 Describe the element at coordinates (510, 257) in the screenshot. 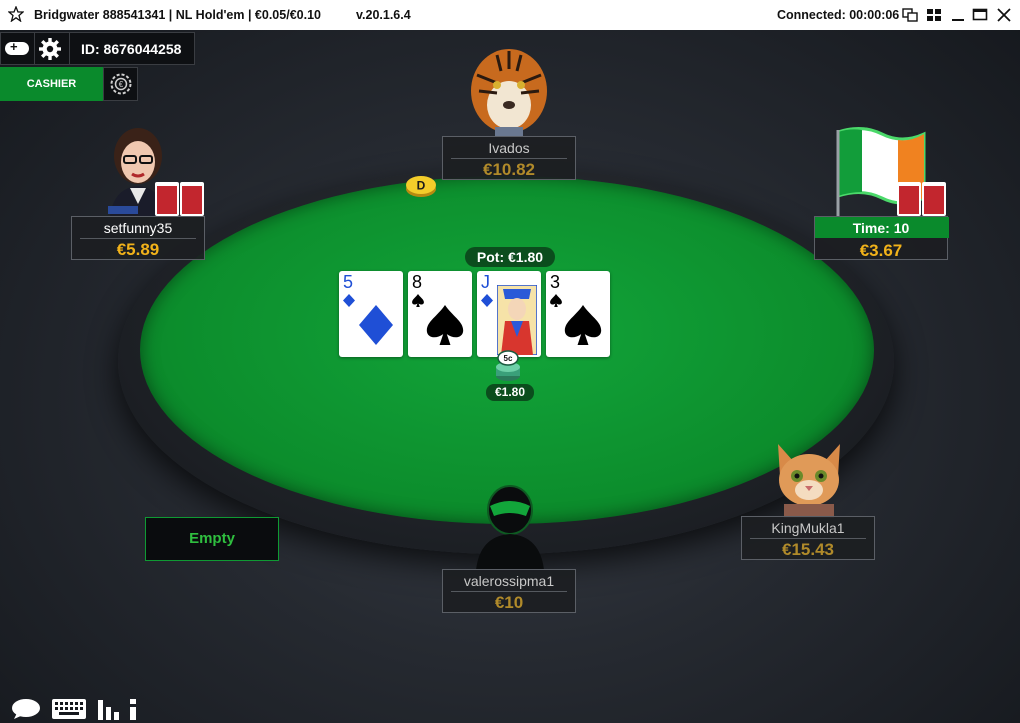

I see `pot-label: Pot: €1.80` at that location.